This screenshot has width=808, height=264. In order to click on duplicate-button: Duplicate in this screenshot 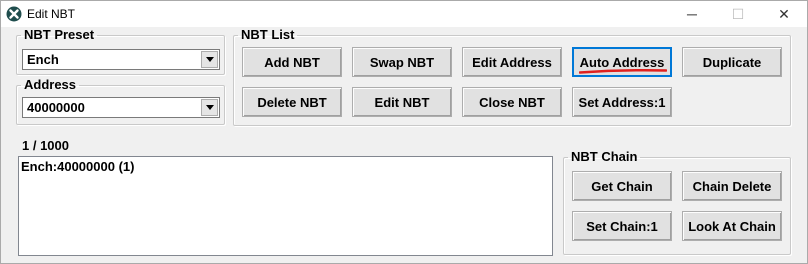, I will do `click(732, 62)`.